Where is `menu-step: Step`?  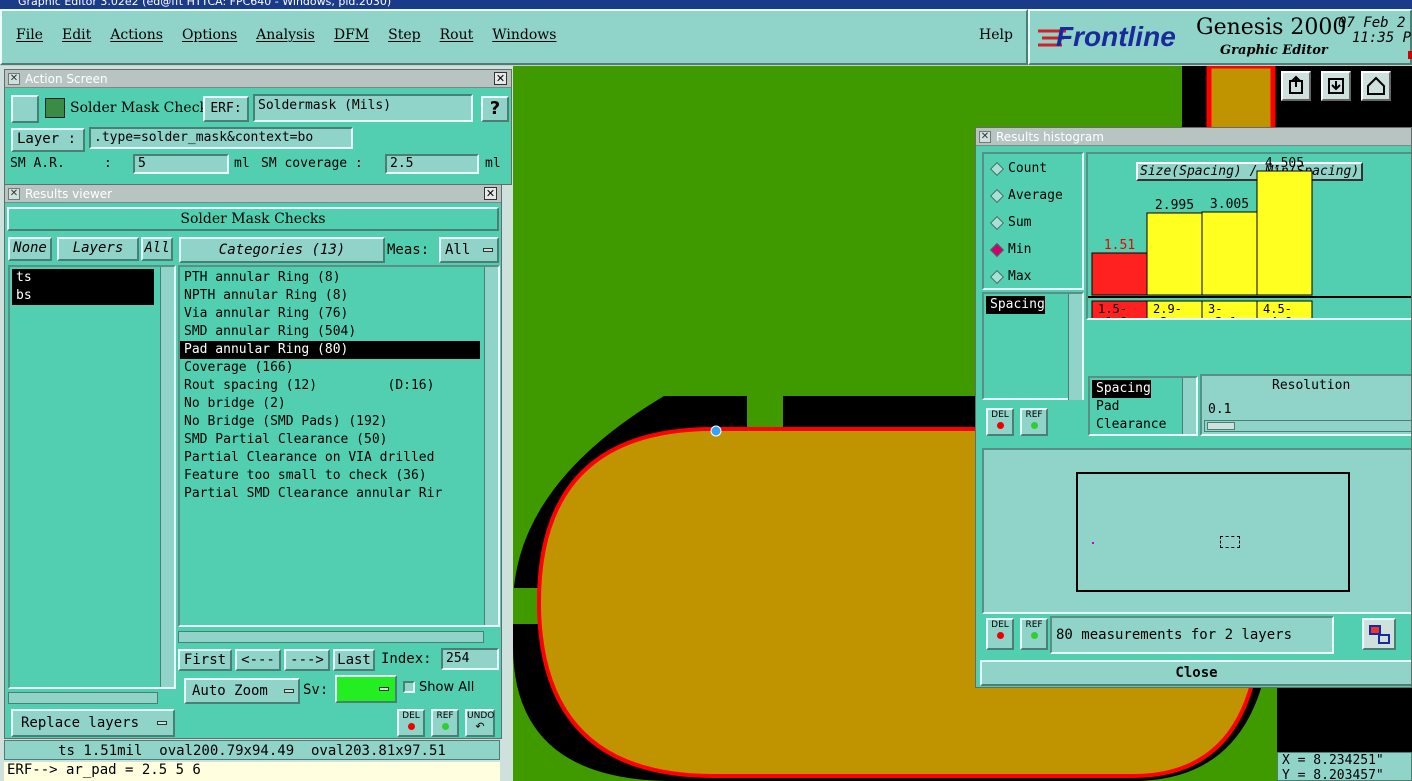
menu-step: Step is located at coordinates (404, 35).